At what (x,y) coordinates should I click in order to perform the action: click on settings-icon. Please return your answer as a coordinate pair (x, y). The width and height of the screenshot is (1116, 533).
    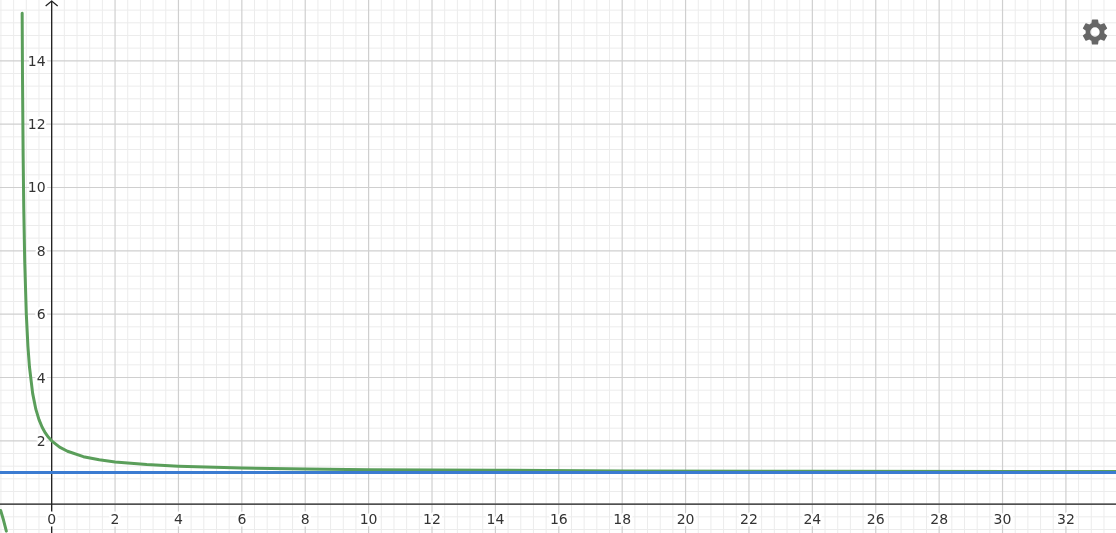
    Looking at the image, I should click on (1095, 32).